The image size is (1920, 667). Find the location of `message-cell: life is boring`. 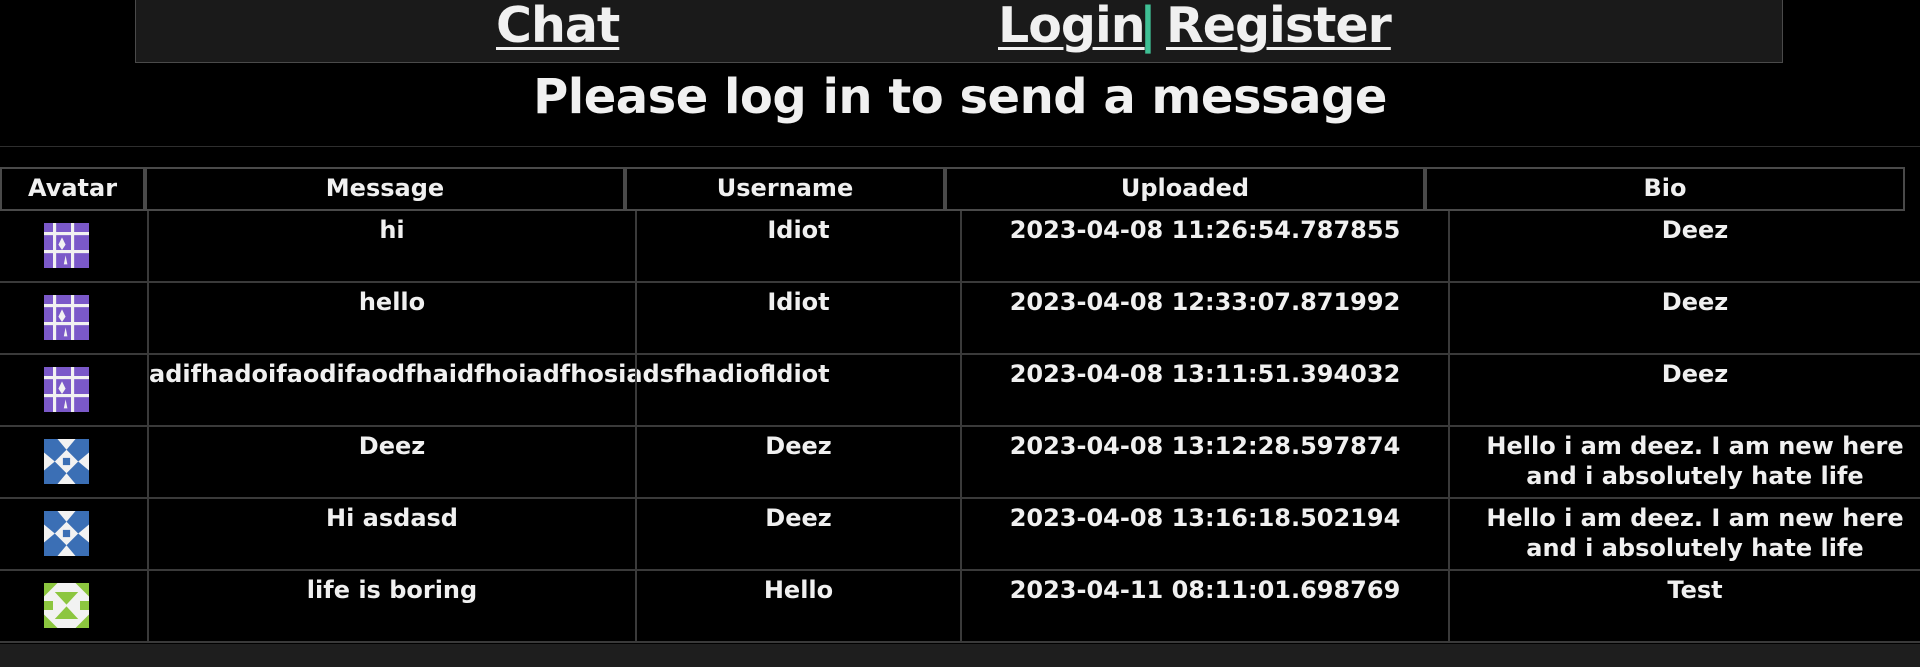

message-cell: life is boring is located at coordinates (391, 607).